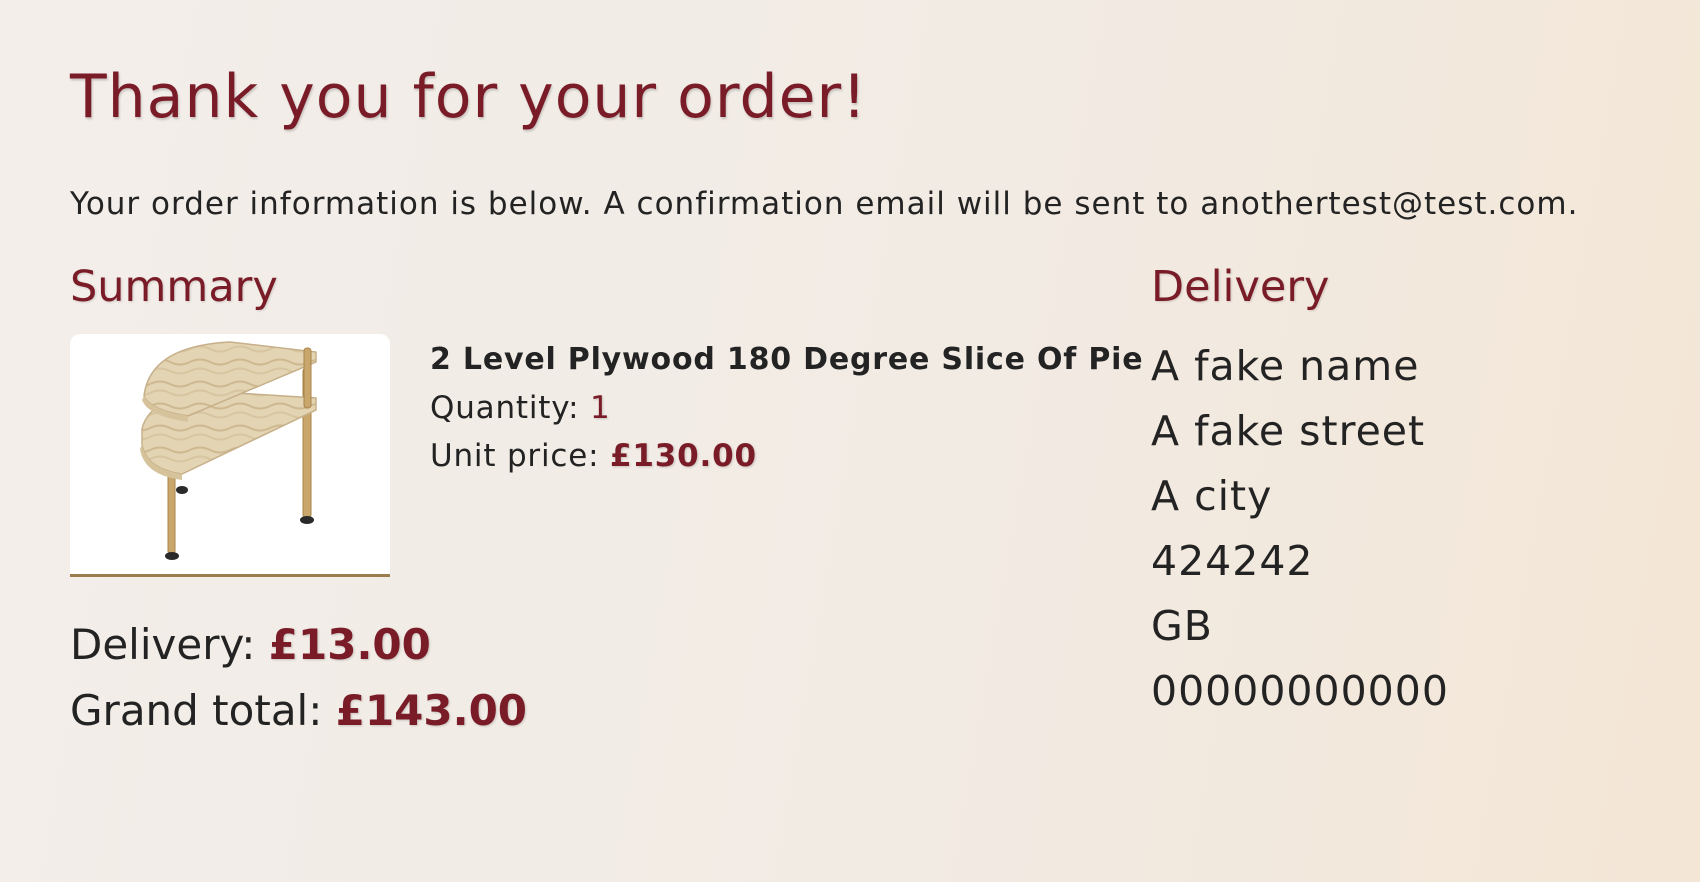  I want to click on address-phone: 00000000000, so click(1300, 691).